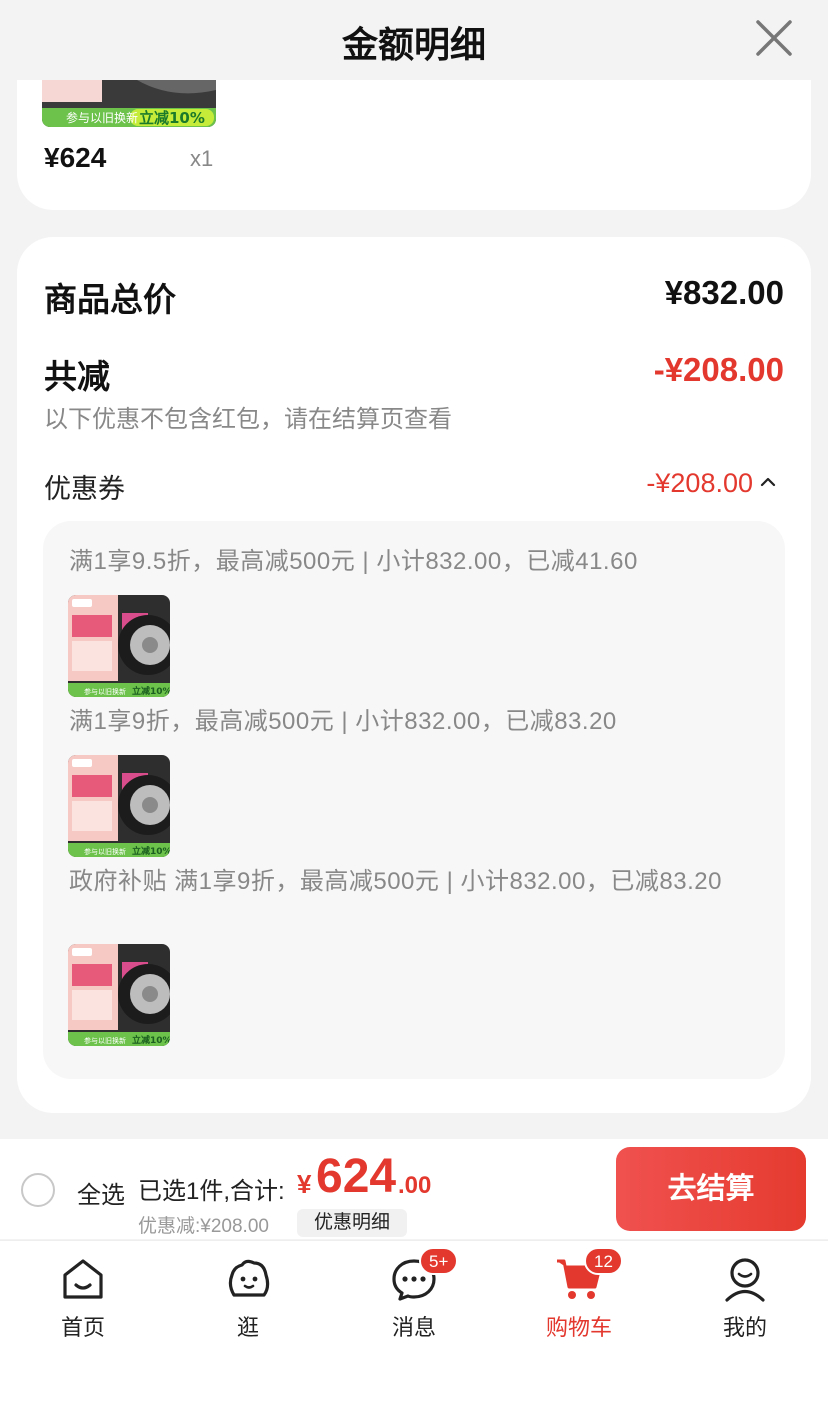 The width and height of the screenshot is (828, 1419). I want to click on total-price-label: 商品总价, so click(110, 299).